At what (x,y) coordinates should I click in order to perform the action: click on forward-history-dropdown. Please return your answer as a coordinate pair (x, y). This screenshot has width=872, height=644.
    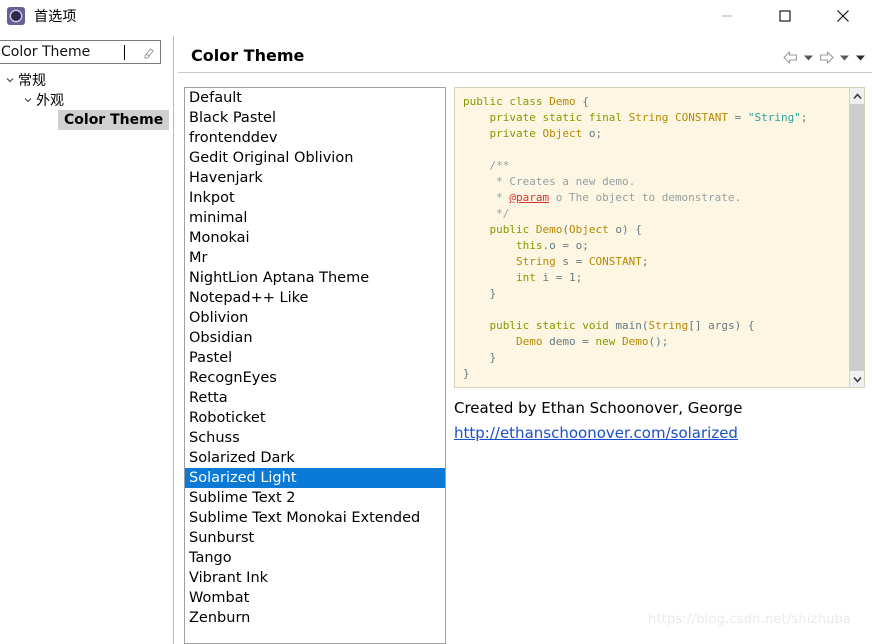
    Looking at the image, I should click on (844, 57).